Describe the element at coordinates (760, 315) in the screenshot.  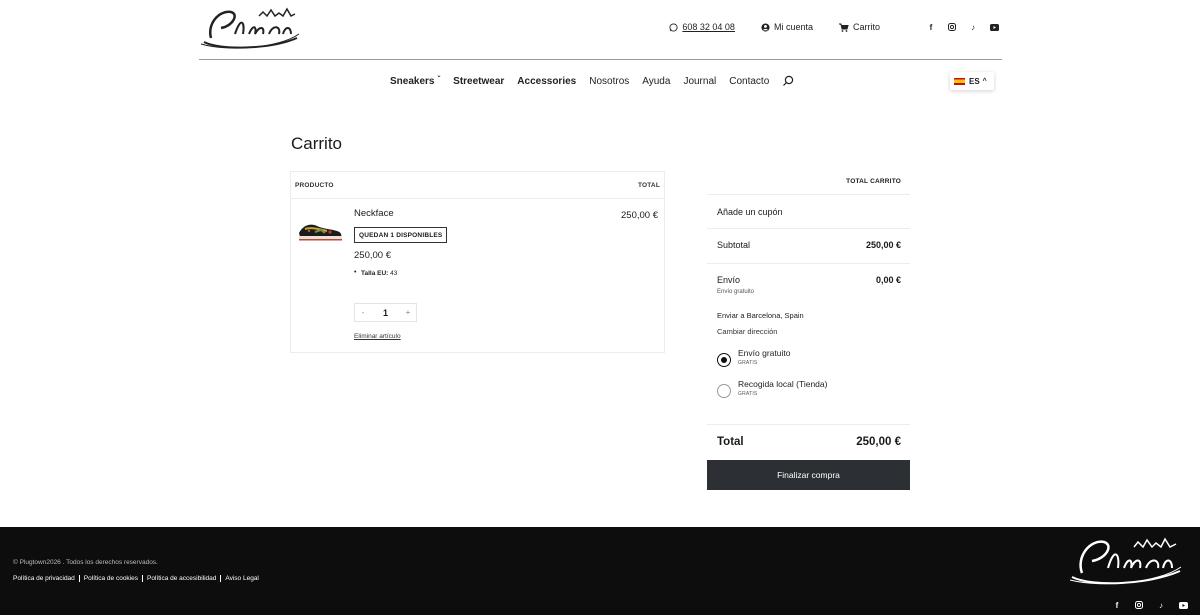
I see `ship-to-address: Enviar a Barcelona, Spain` at that location.